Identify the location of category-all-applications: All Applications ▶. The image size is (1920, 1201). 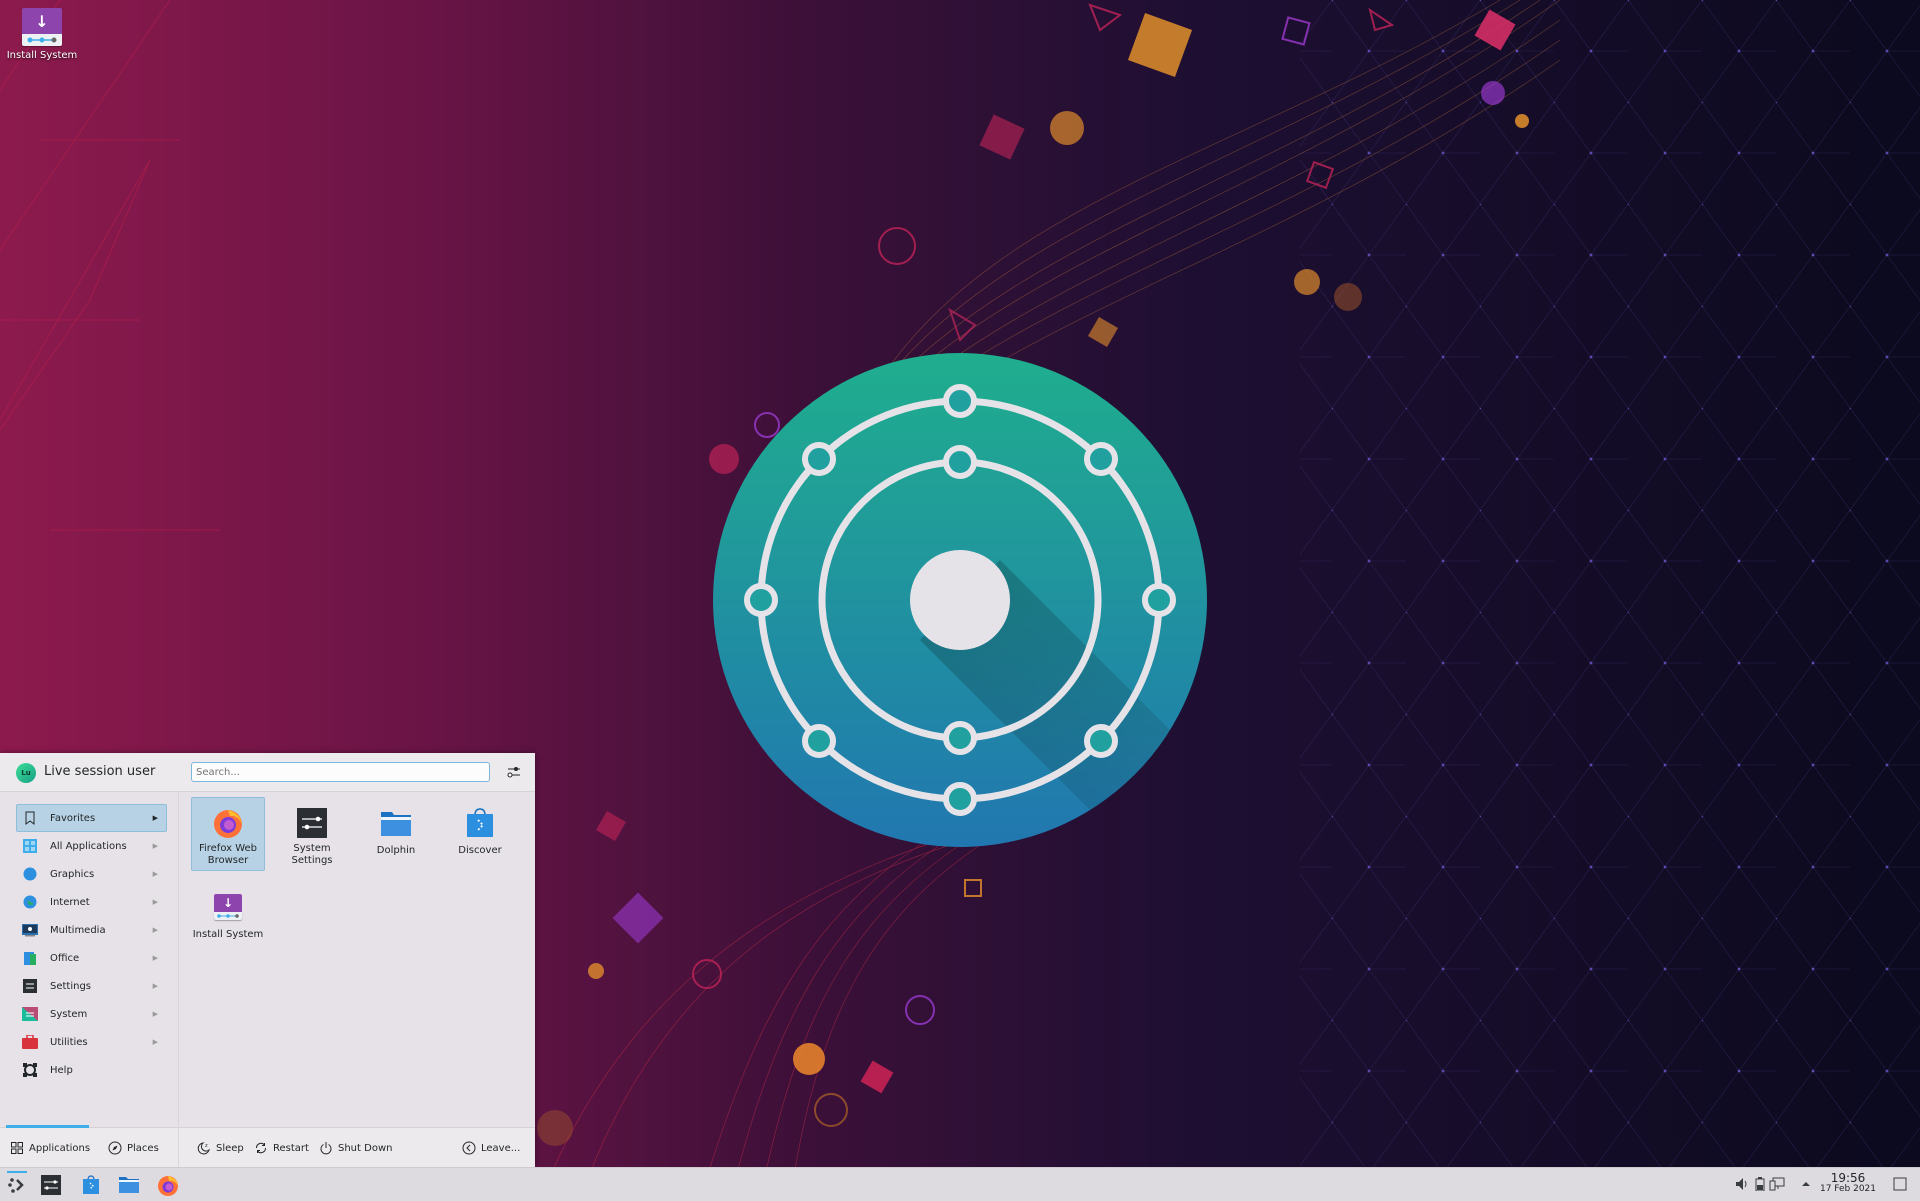
(91, 846).